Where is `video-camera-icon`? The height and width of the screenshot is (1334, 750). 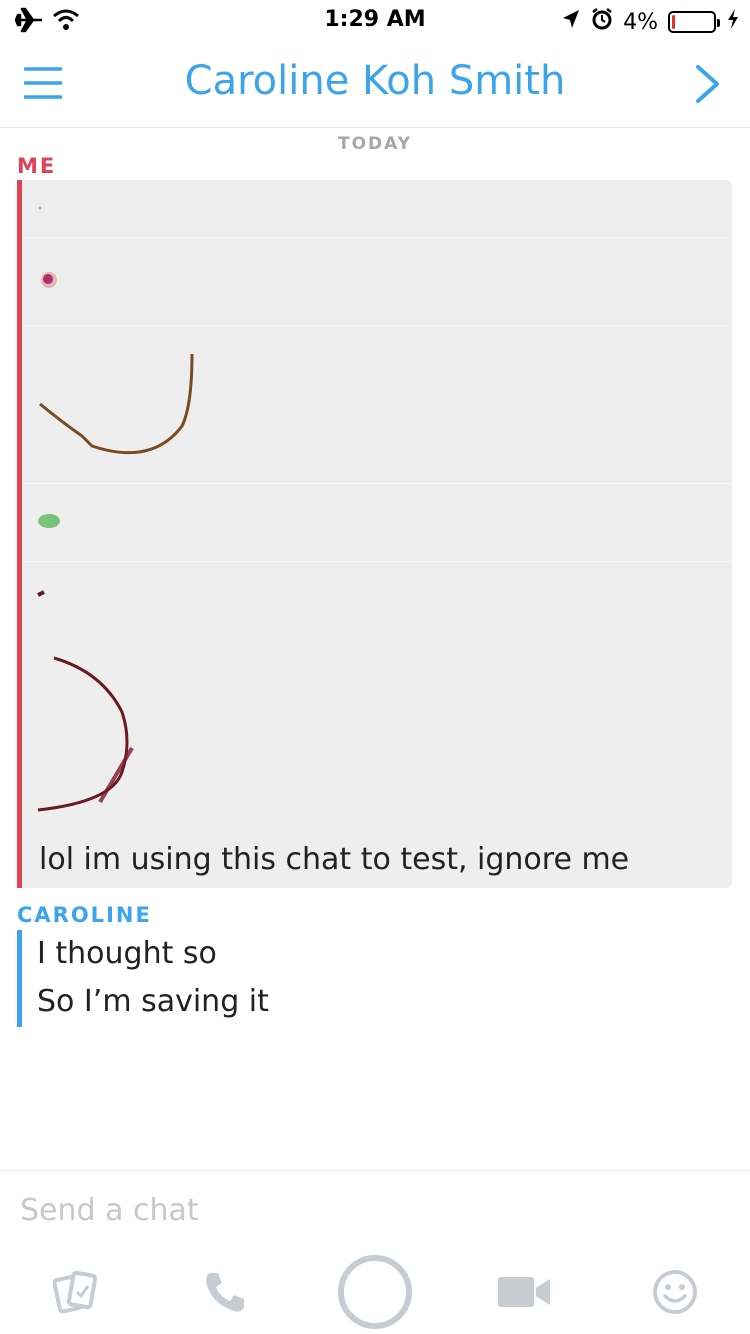
video-camera-icon is located at coordinates (525, 1292).